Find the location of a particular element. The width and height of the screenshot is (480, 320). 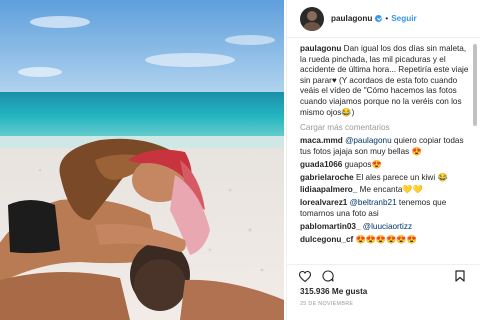

comment-username: dulcegonu_cf is located at coordinates (326, 239).